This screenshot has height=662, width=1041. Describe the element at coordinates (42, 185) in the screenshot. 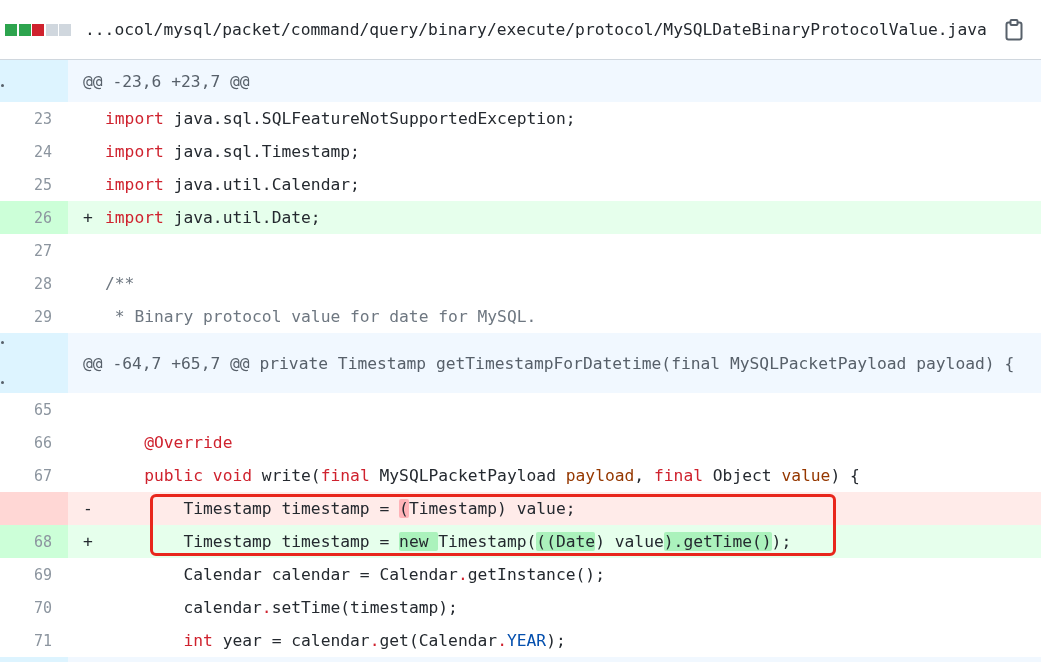

I see `line-number: 25` at that location.